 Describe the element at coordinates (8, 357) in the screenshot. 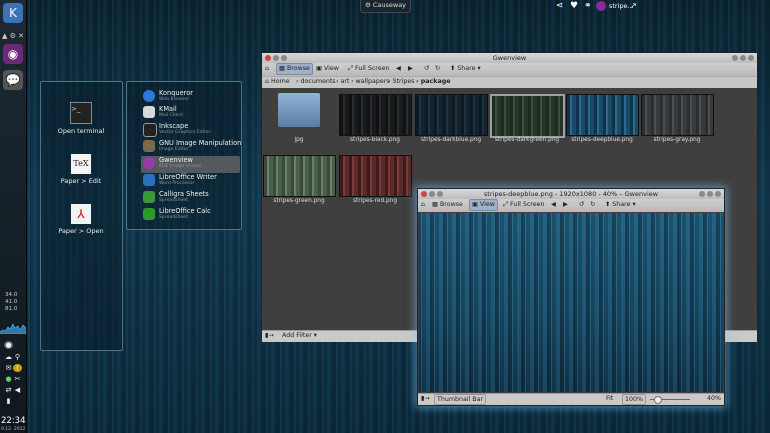

I see `cloud-icon: ☁` at that location.